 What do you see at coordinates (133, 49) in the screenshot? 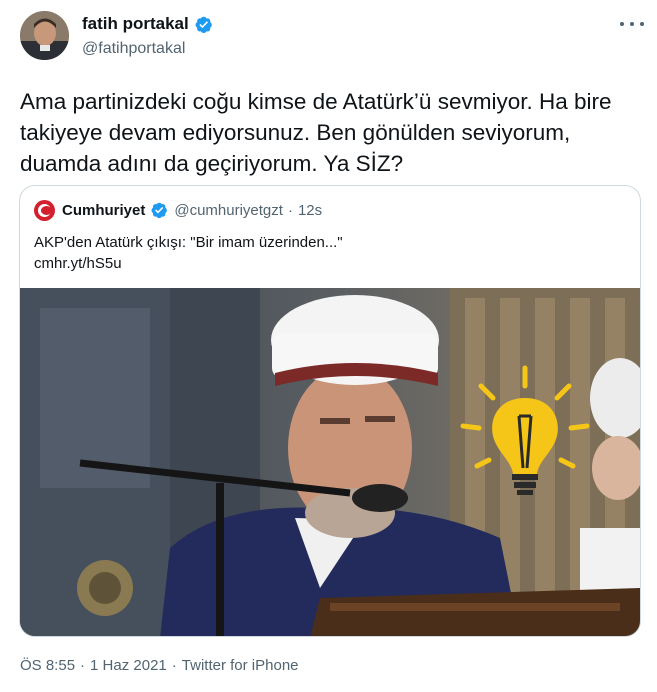
I see `author-handle: @fatihportakal` at bounding box center [133, 49].